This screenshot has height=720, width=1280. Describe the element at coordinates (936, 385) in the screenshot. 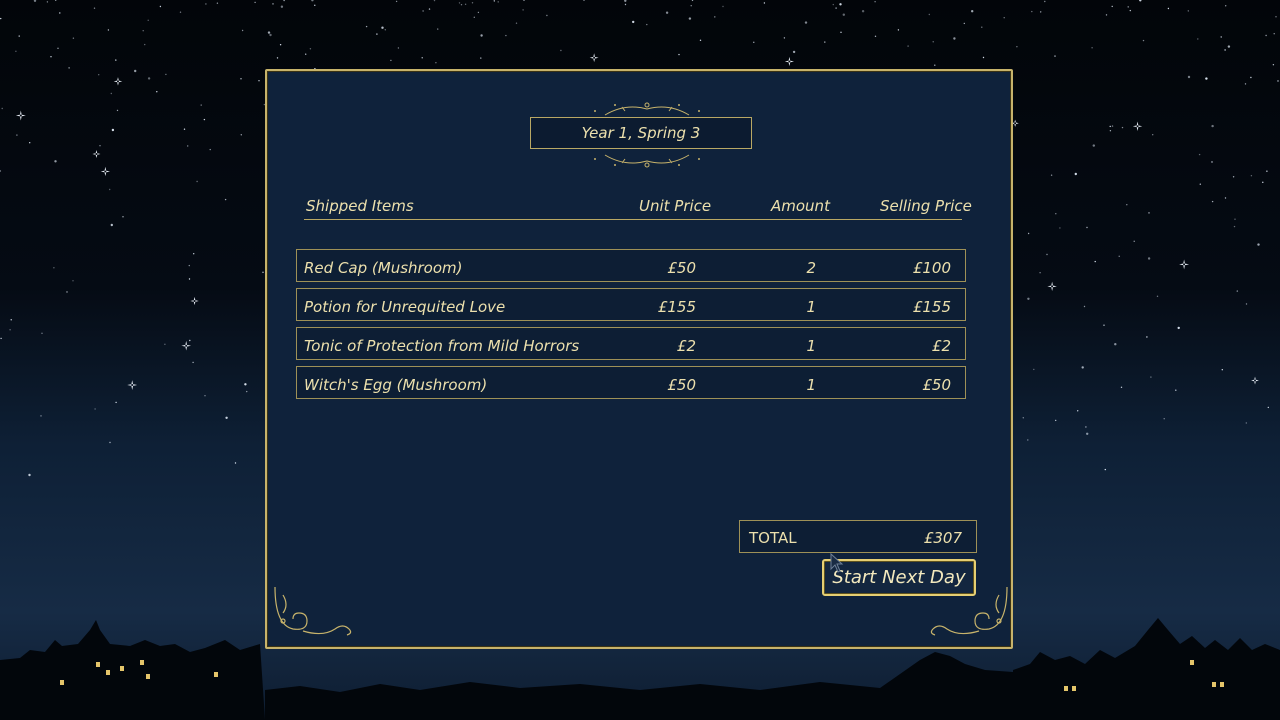

I see `item-selling-price: £50` at that location.